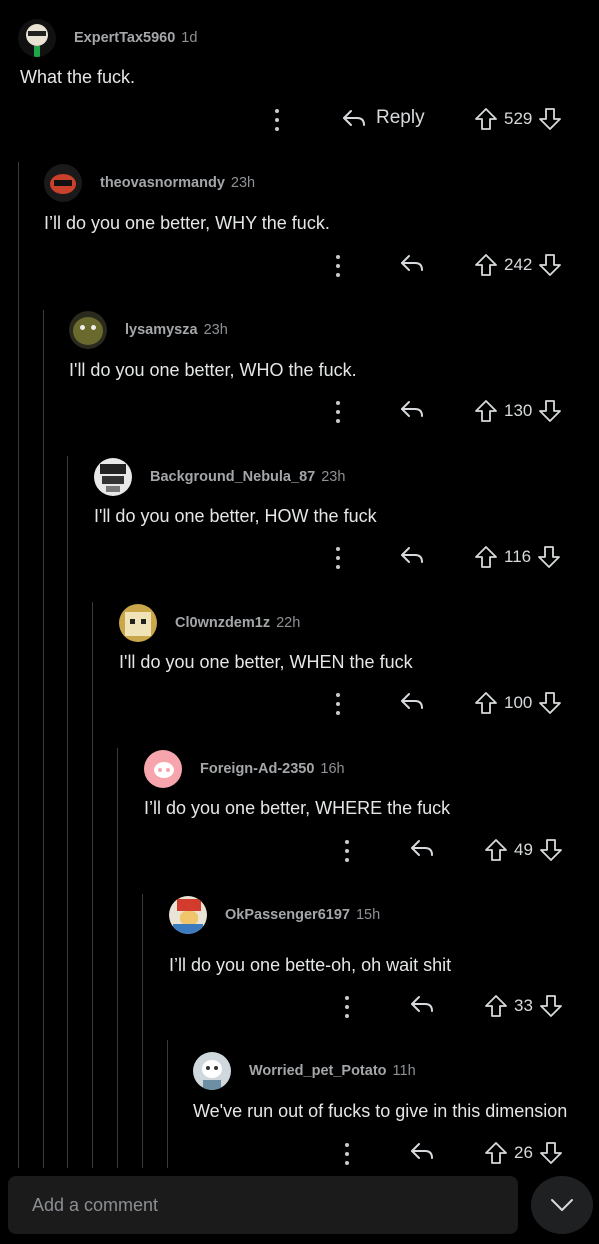  I want to click on timestamp: 11h, so click(404, 1071).